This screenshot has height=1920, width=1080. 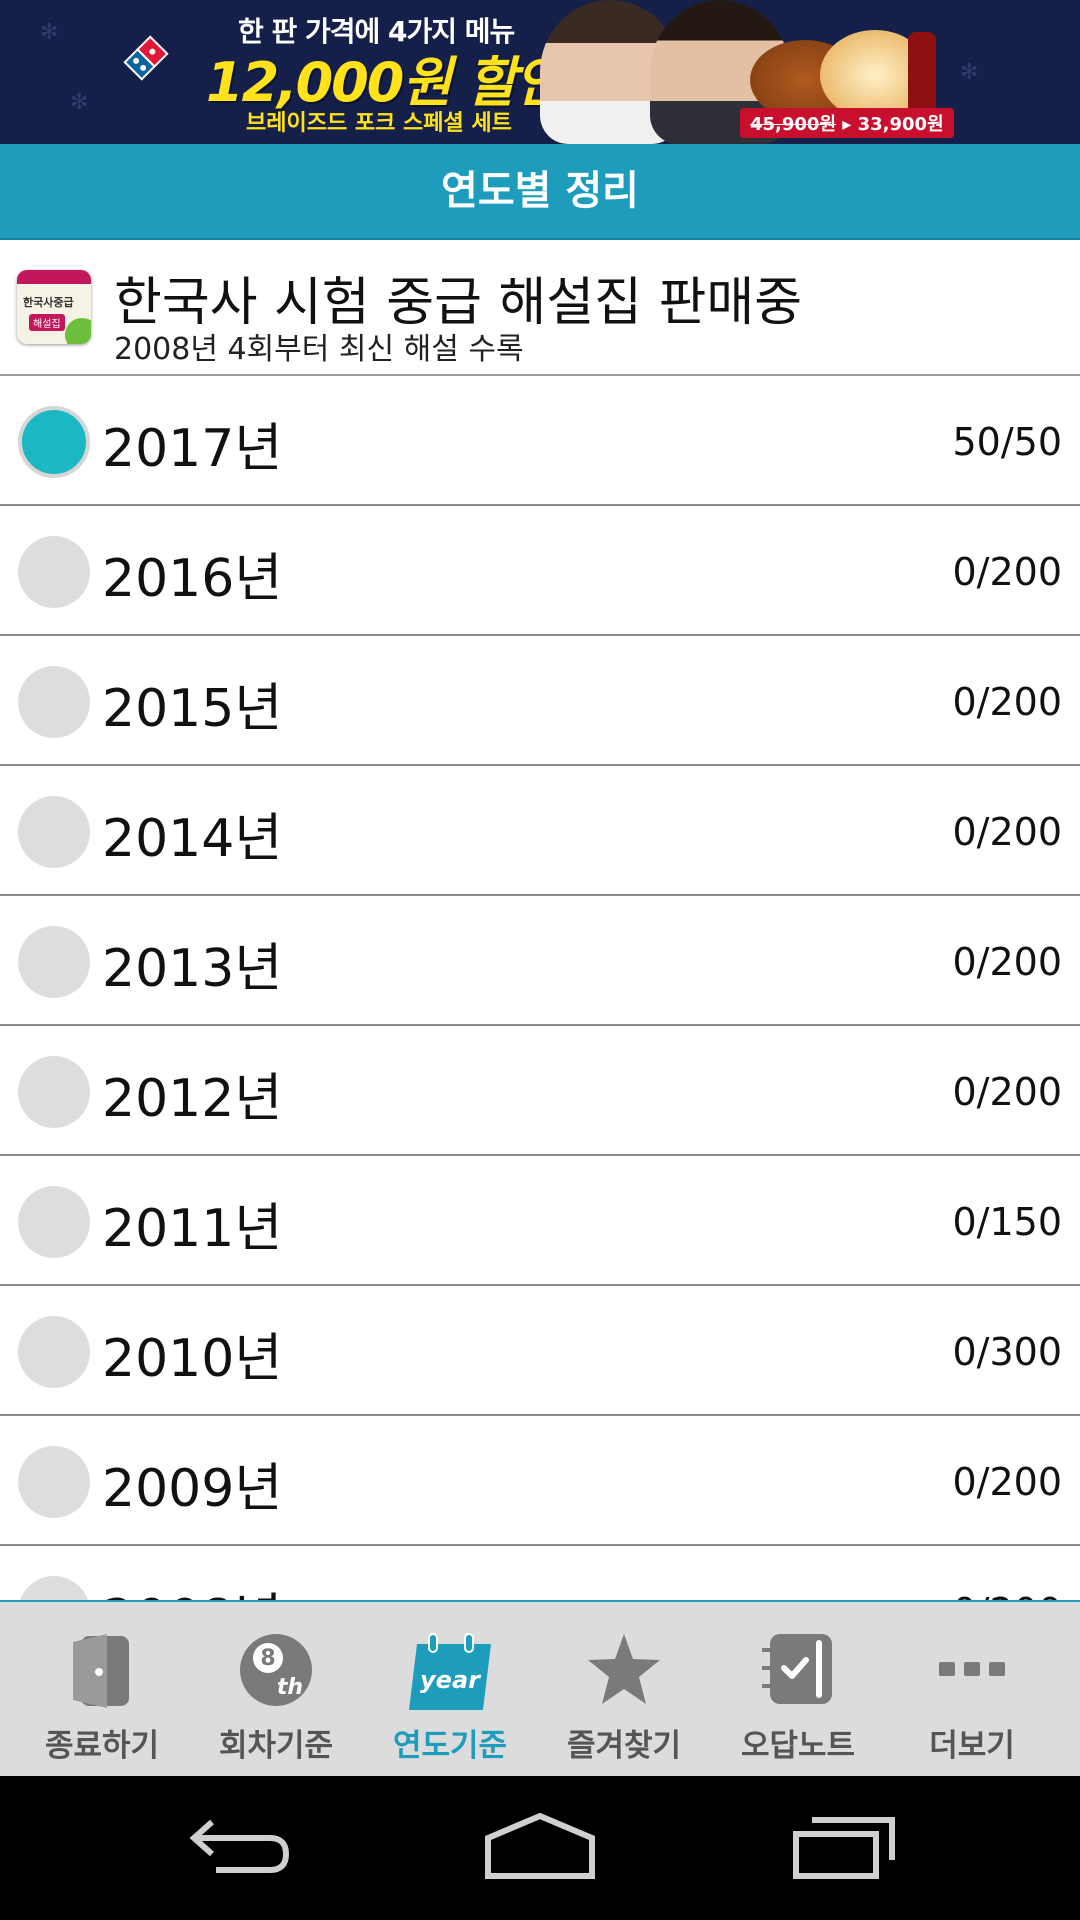 What do you see at coordinates (540, 961) in the screenshot?
I see `year-row: 2013년 0/200` at bounding box center [540, 961].